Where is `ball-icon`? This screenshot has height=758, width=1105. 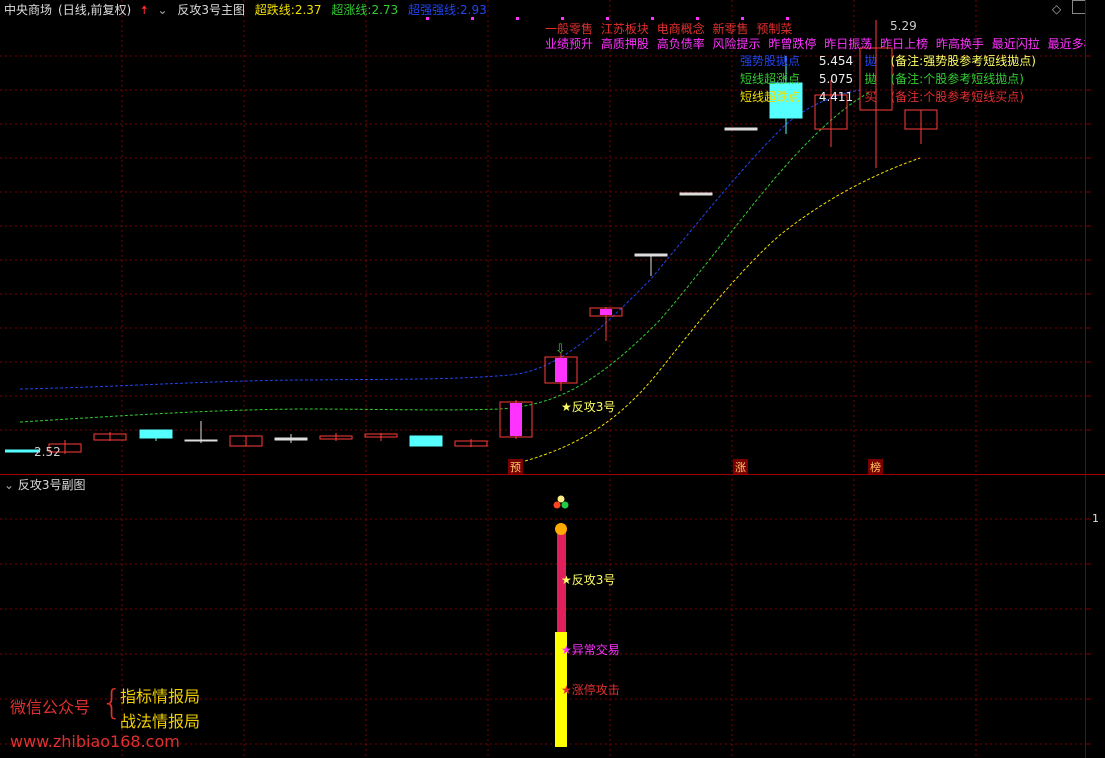
ball-icon is located at coordinates (561, 529).